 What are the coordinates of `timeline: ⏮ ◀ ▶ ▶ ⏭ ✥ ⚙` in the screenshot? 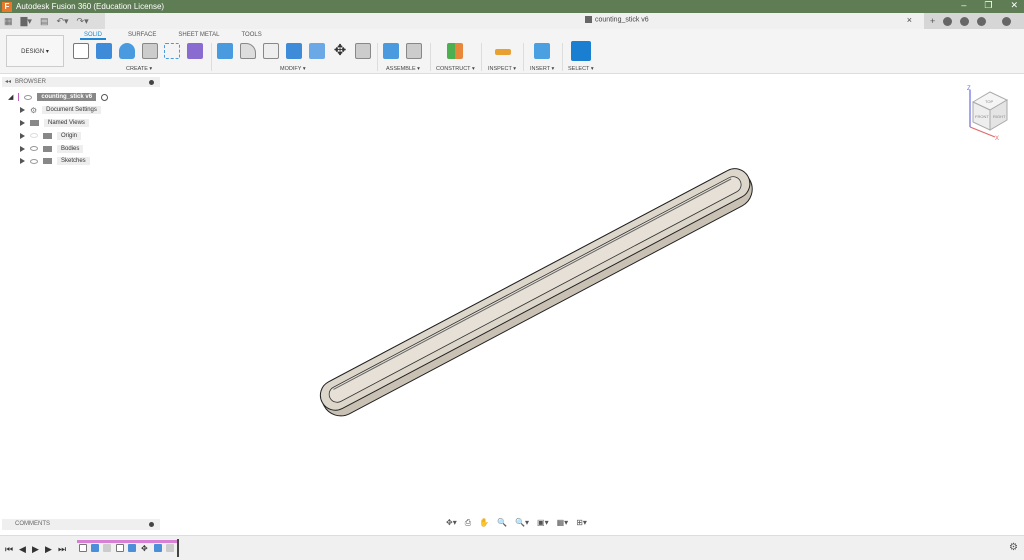 It's located at (512, 547).